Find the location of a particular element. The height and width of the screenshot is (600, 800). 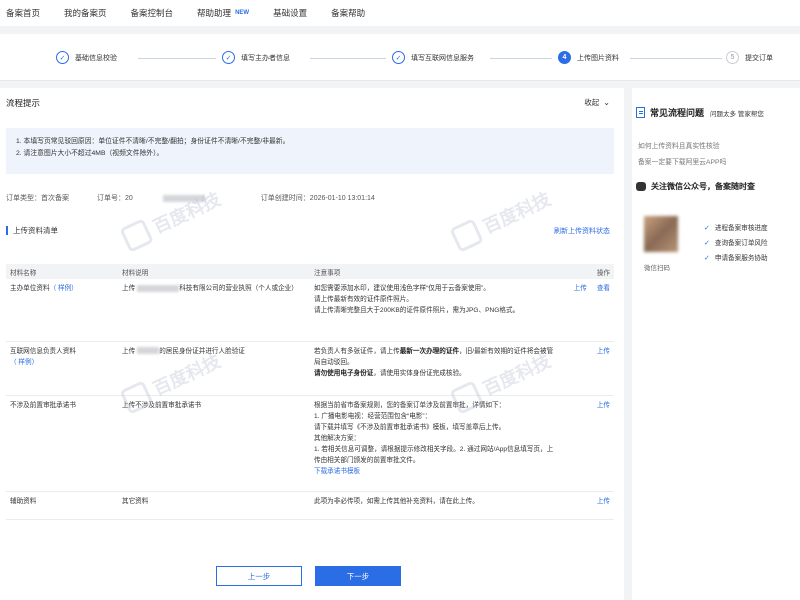

faq-link: 如何上传资料且真实性核验 is located at coordinates (679, 145).